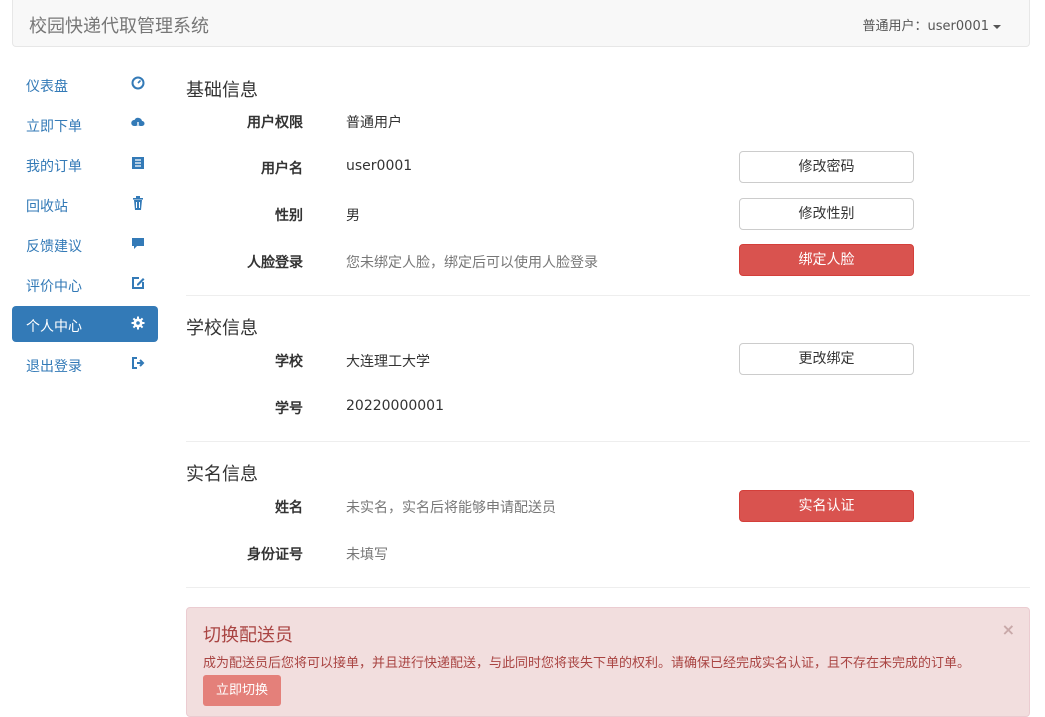 This screenshot has height=717, width=1045. What do you see at coordinates (222, 90) in the screenshot?
I see `section-title-basic: 基础信息` at bounding box center [222, 90].